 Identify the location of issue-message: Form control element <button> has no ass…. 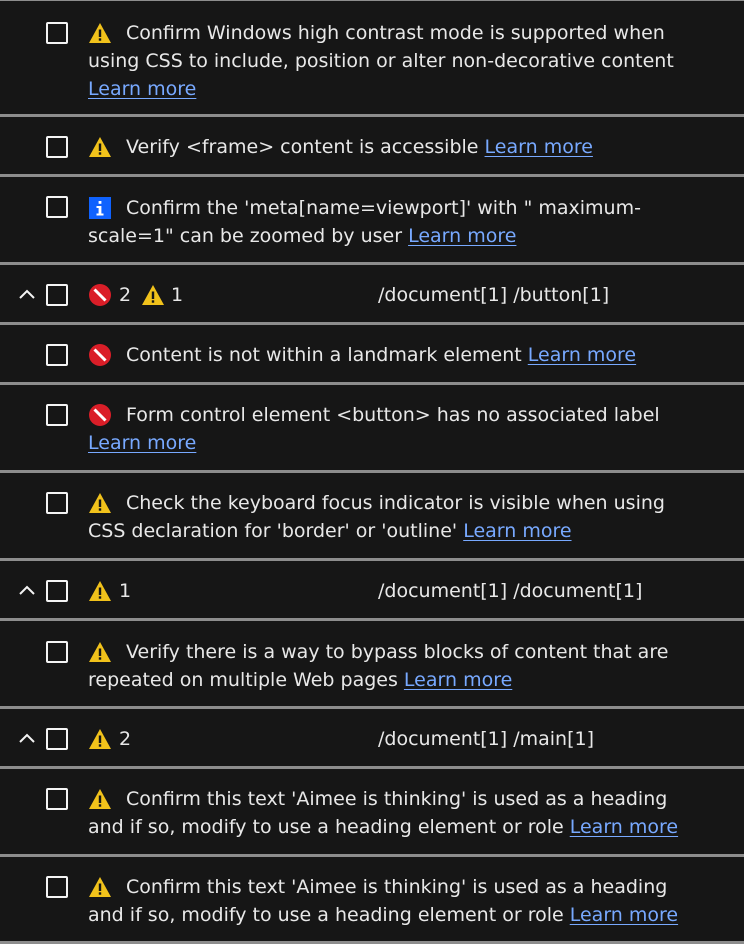
(374, 429).